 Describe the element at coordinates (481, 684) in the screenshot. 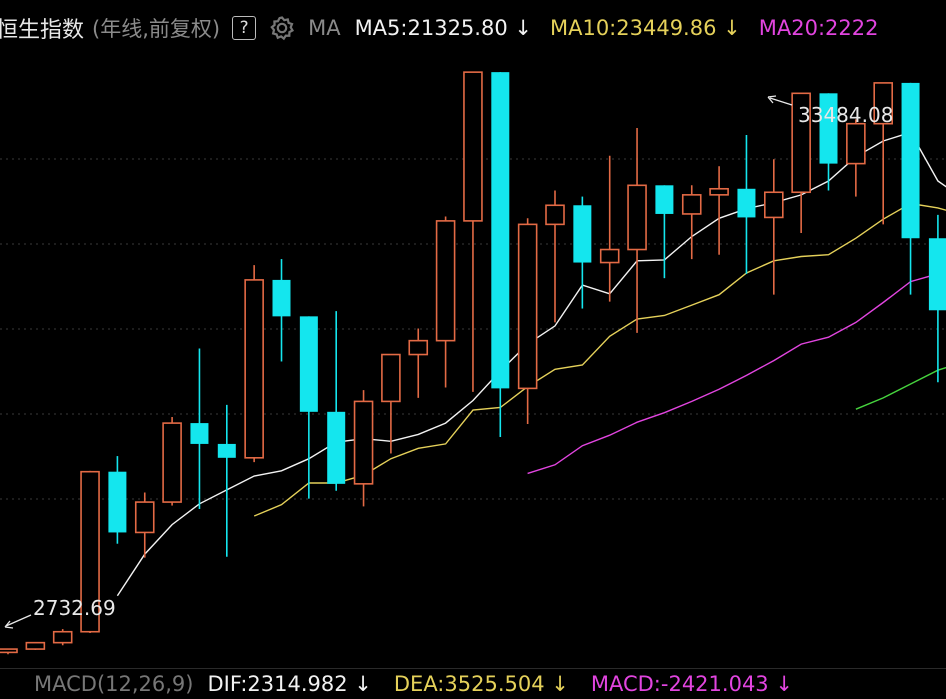

I see `dea-value: DEA:3525.504 ↓` at that location.